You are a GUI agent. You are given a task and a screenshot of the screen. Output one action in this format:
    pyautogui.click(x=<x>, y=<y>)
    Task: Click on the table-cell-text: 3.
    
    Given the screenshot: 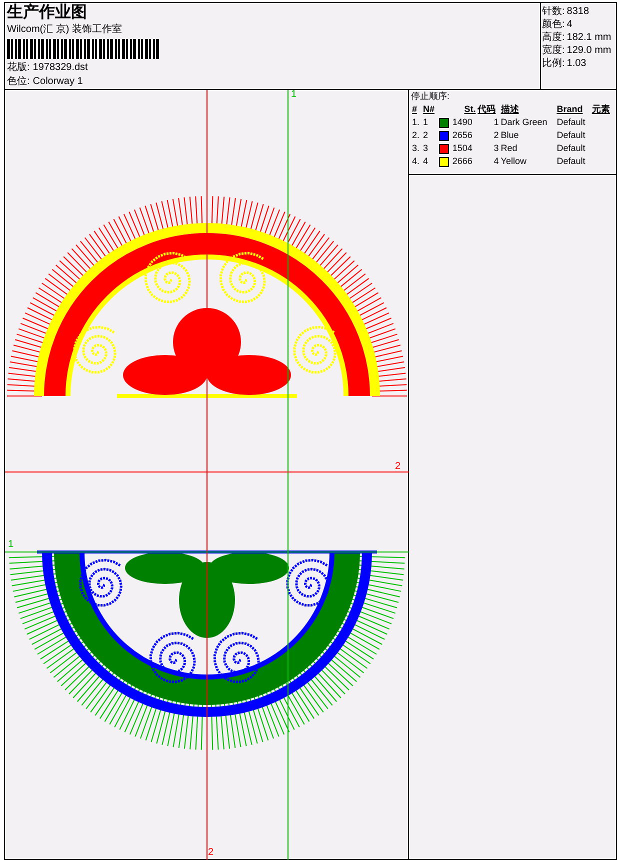 What is the action you would take?
    pyautogui.click(x=416, y=148)
    